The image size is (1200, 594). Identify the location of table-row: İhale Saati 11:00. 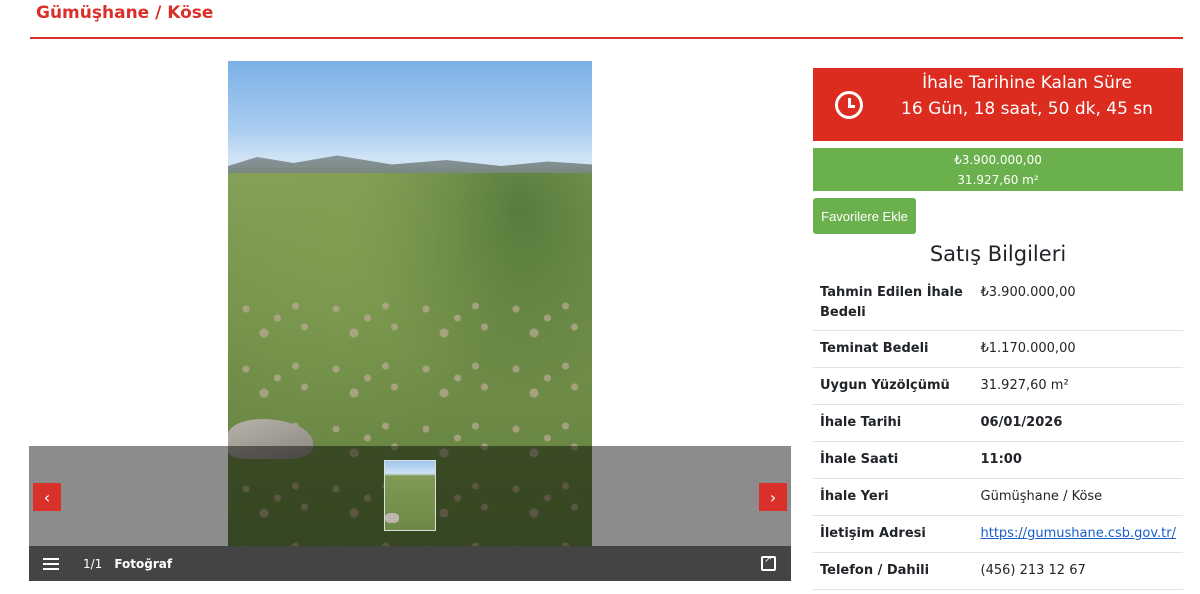
(998, 459).